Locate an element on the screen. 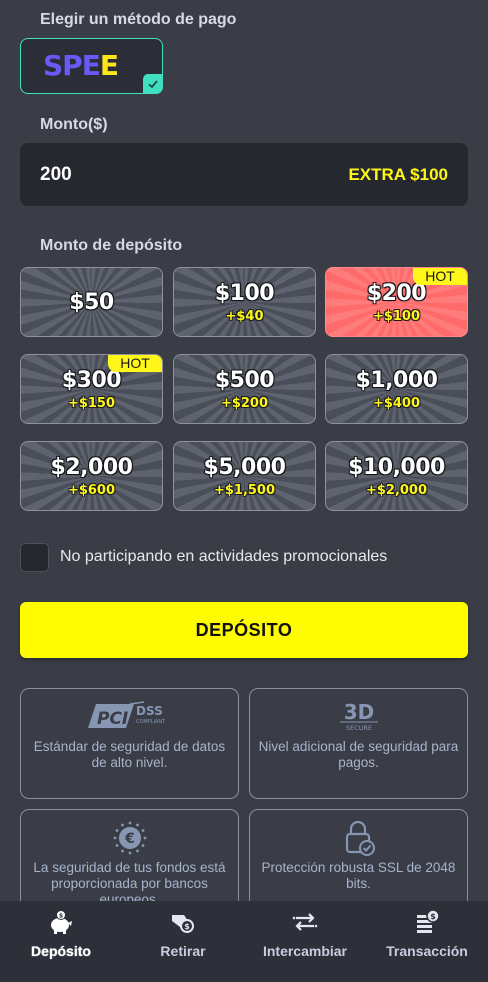 The image size is (488, 982). amount-tile: $200 +$100 HOT is located at coordinates (396, 302).